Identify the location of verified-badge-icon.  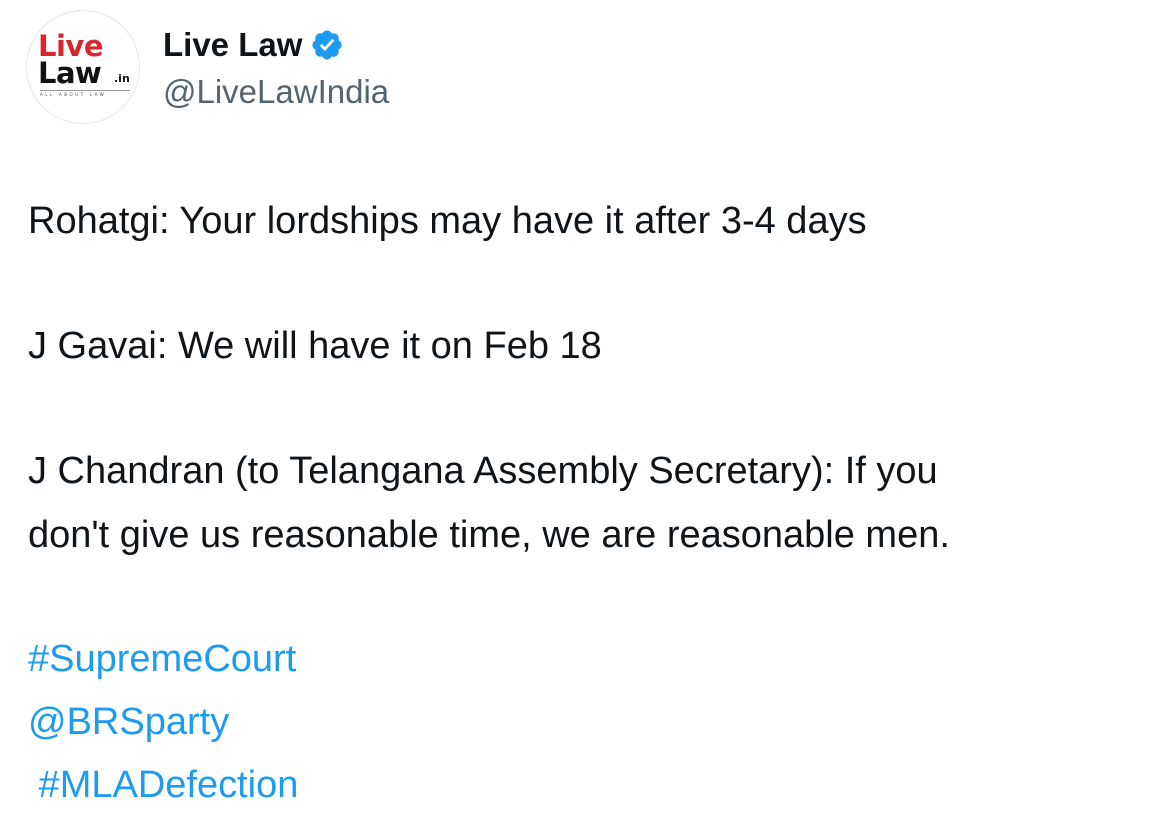
(327, 45).